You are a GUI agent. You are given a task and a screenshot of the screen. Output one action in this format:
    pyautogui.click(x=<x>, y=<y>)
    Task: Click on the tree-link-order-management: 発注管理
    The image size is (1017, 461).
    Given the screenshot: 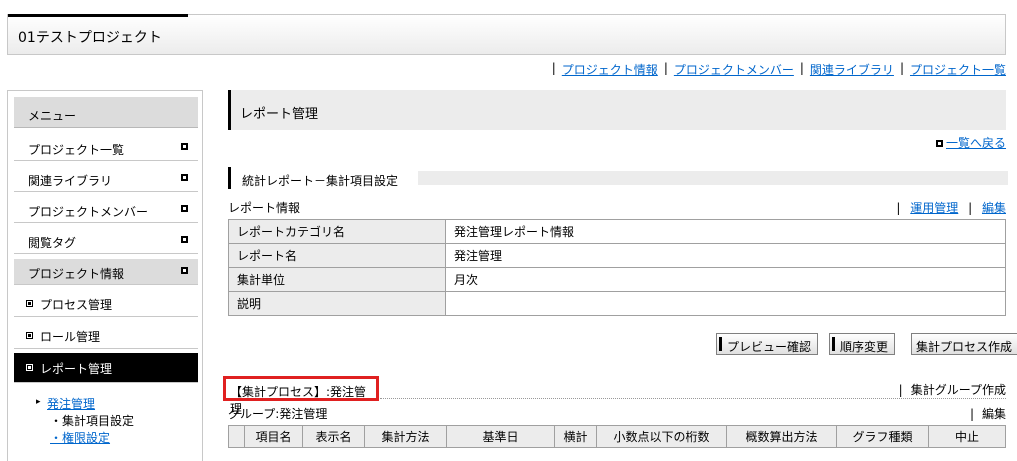 What is the action you would take?
    pyautogui.click(x=71, y=404)
    